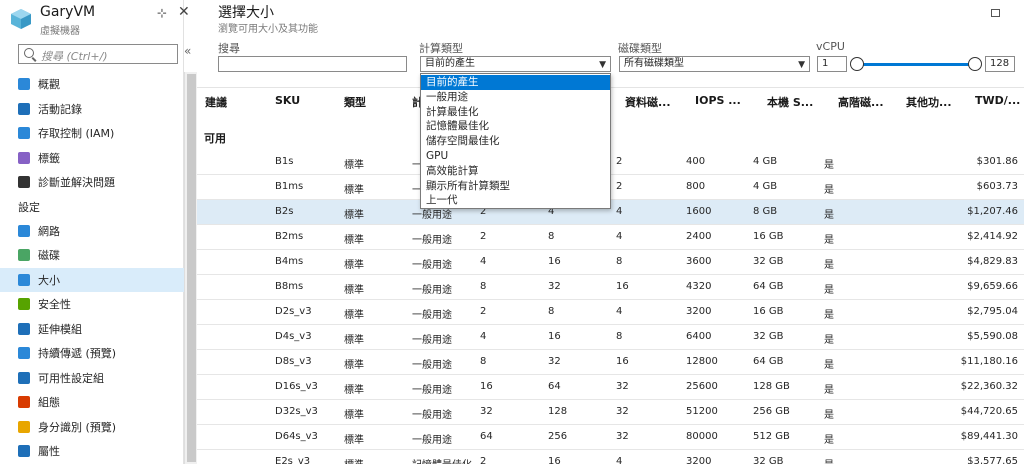 The image size is (1024, 464). I want to click on menu-scrollbar, so click(190, 268).